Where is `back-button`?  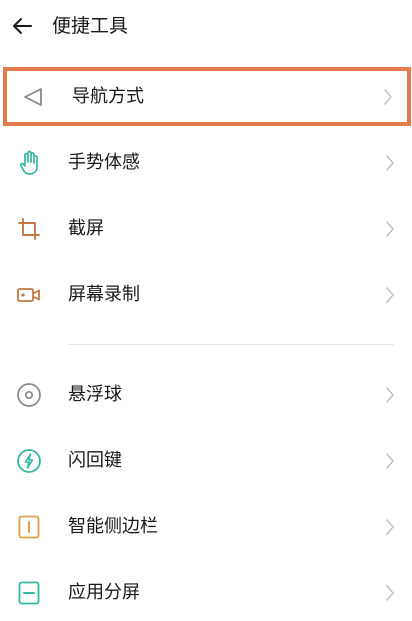
back-button is located at coordinates (22, 26).